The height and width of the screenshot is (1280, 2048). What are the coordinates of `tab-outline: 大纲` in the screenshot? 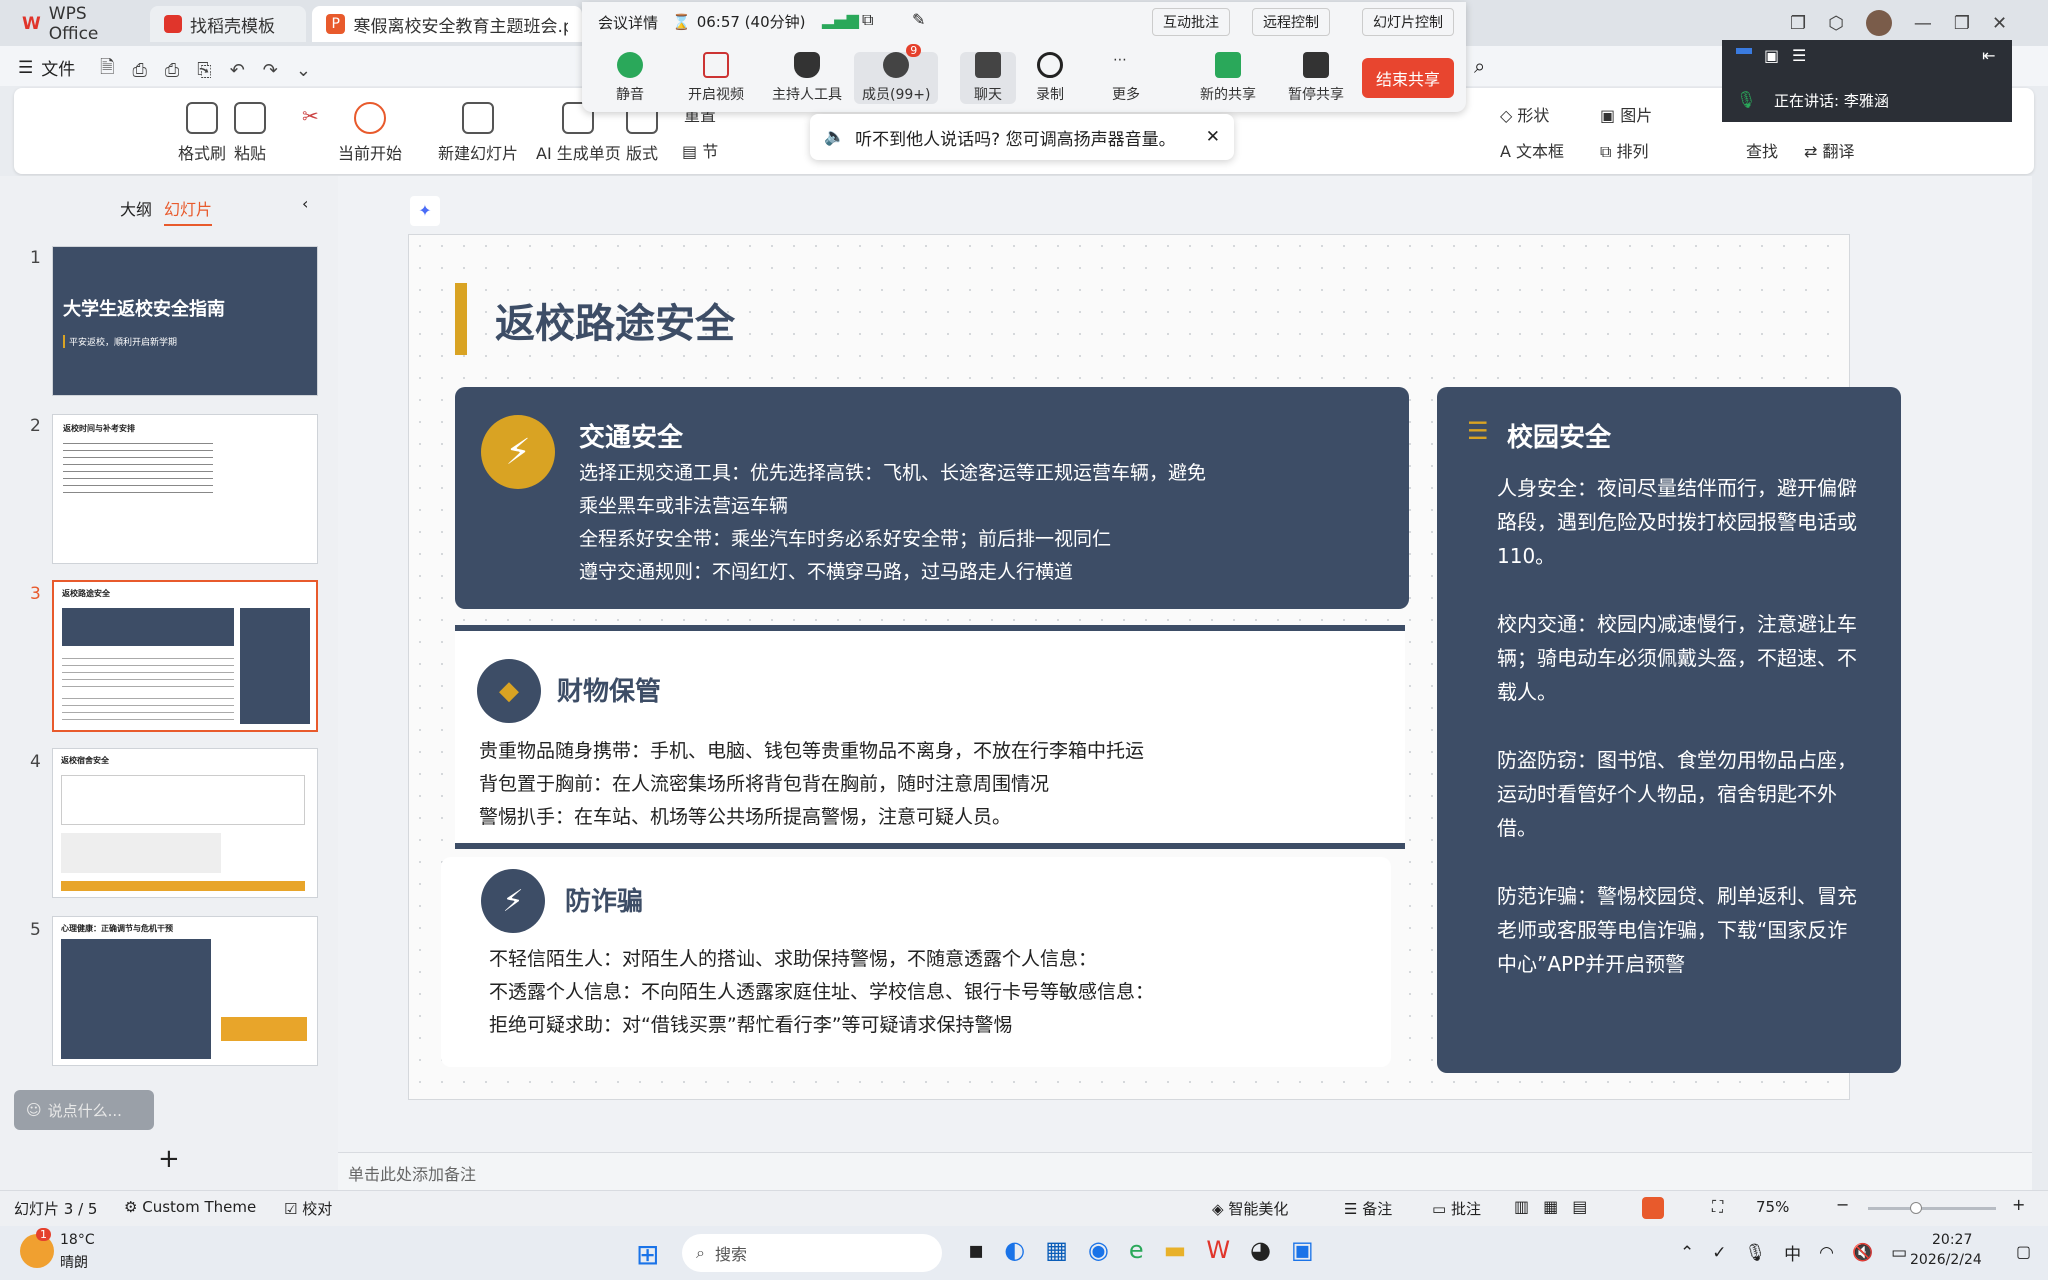 It's located at (136, 208).